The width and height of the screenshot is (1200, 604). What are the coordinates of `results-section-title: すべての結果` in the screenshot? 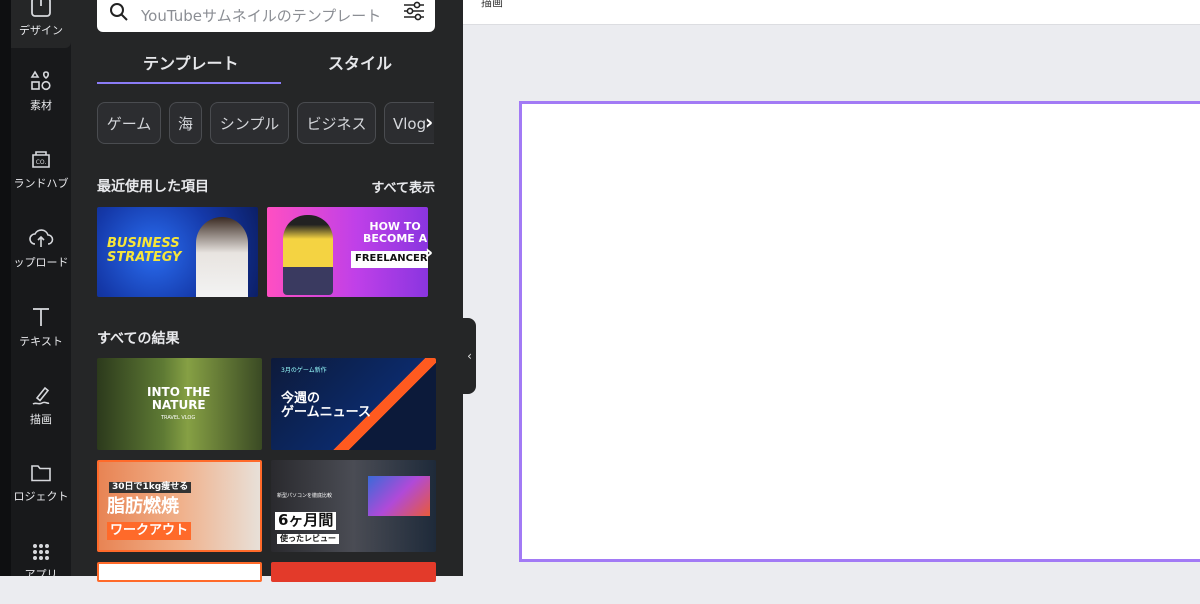 It's located at (138, 339).